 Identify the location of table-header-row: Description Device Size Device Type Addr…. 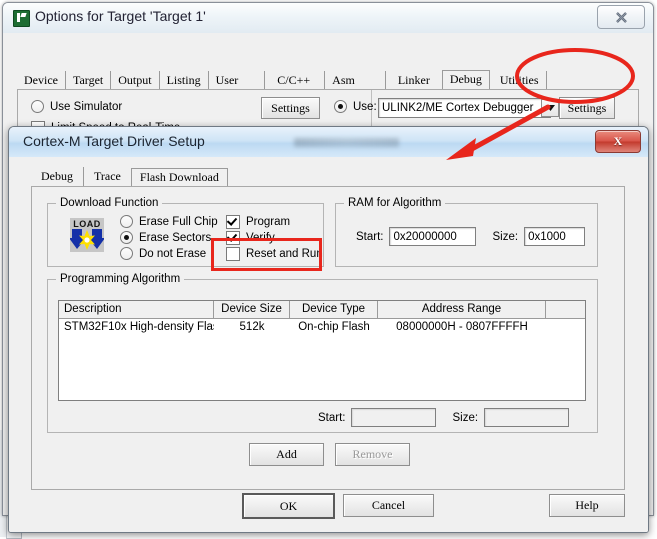
(322, 310).